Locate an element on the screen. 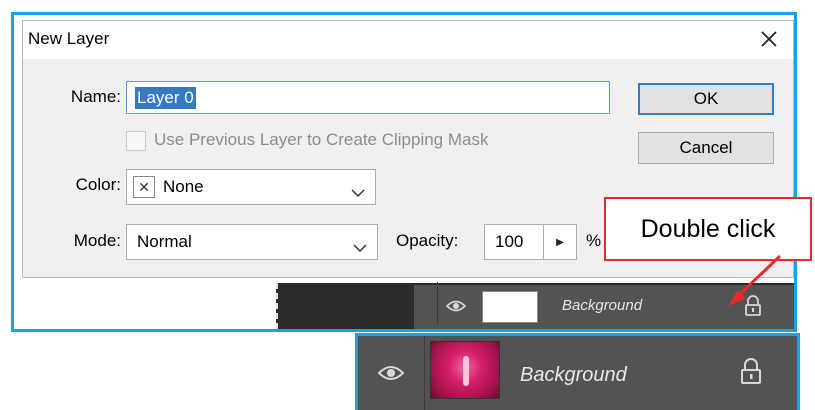 This screenshot has width=815, height=410. color-select: ✕ None is located at coordinates (251, 187).